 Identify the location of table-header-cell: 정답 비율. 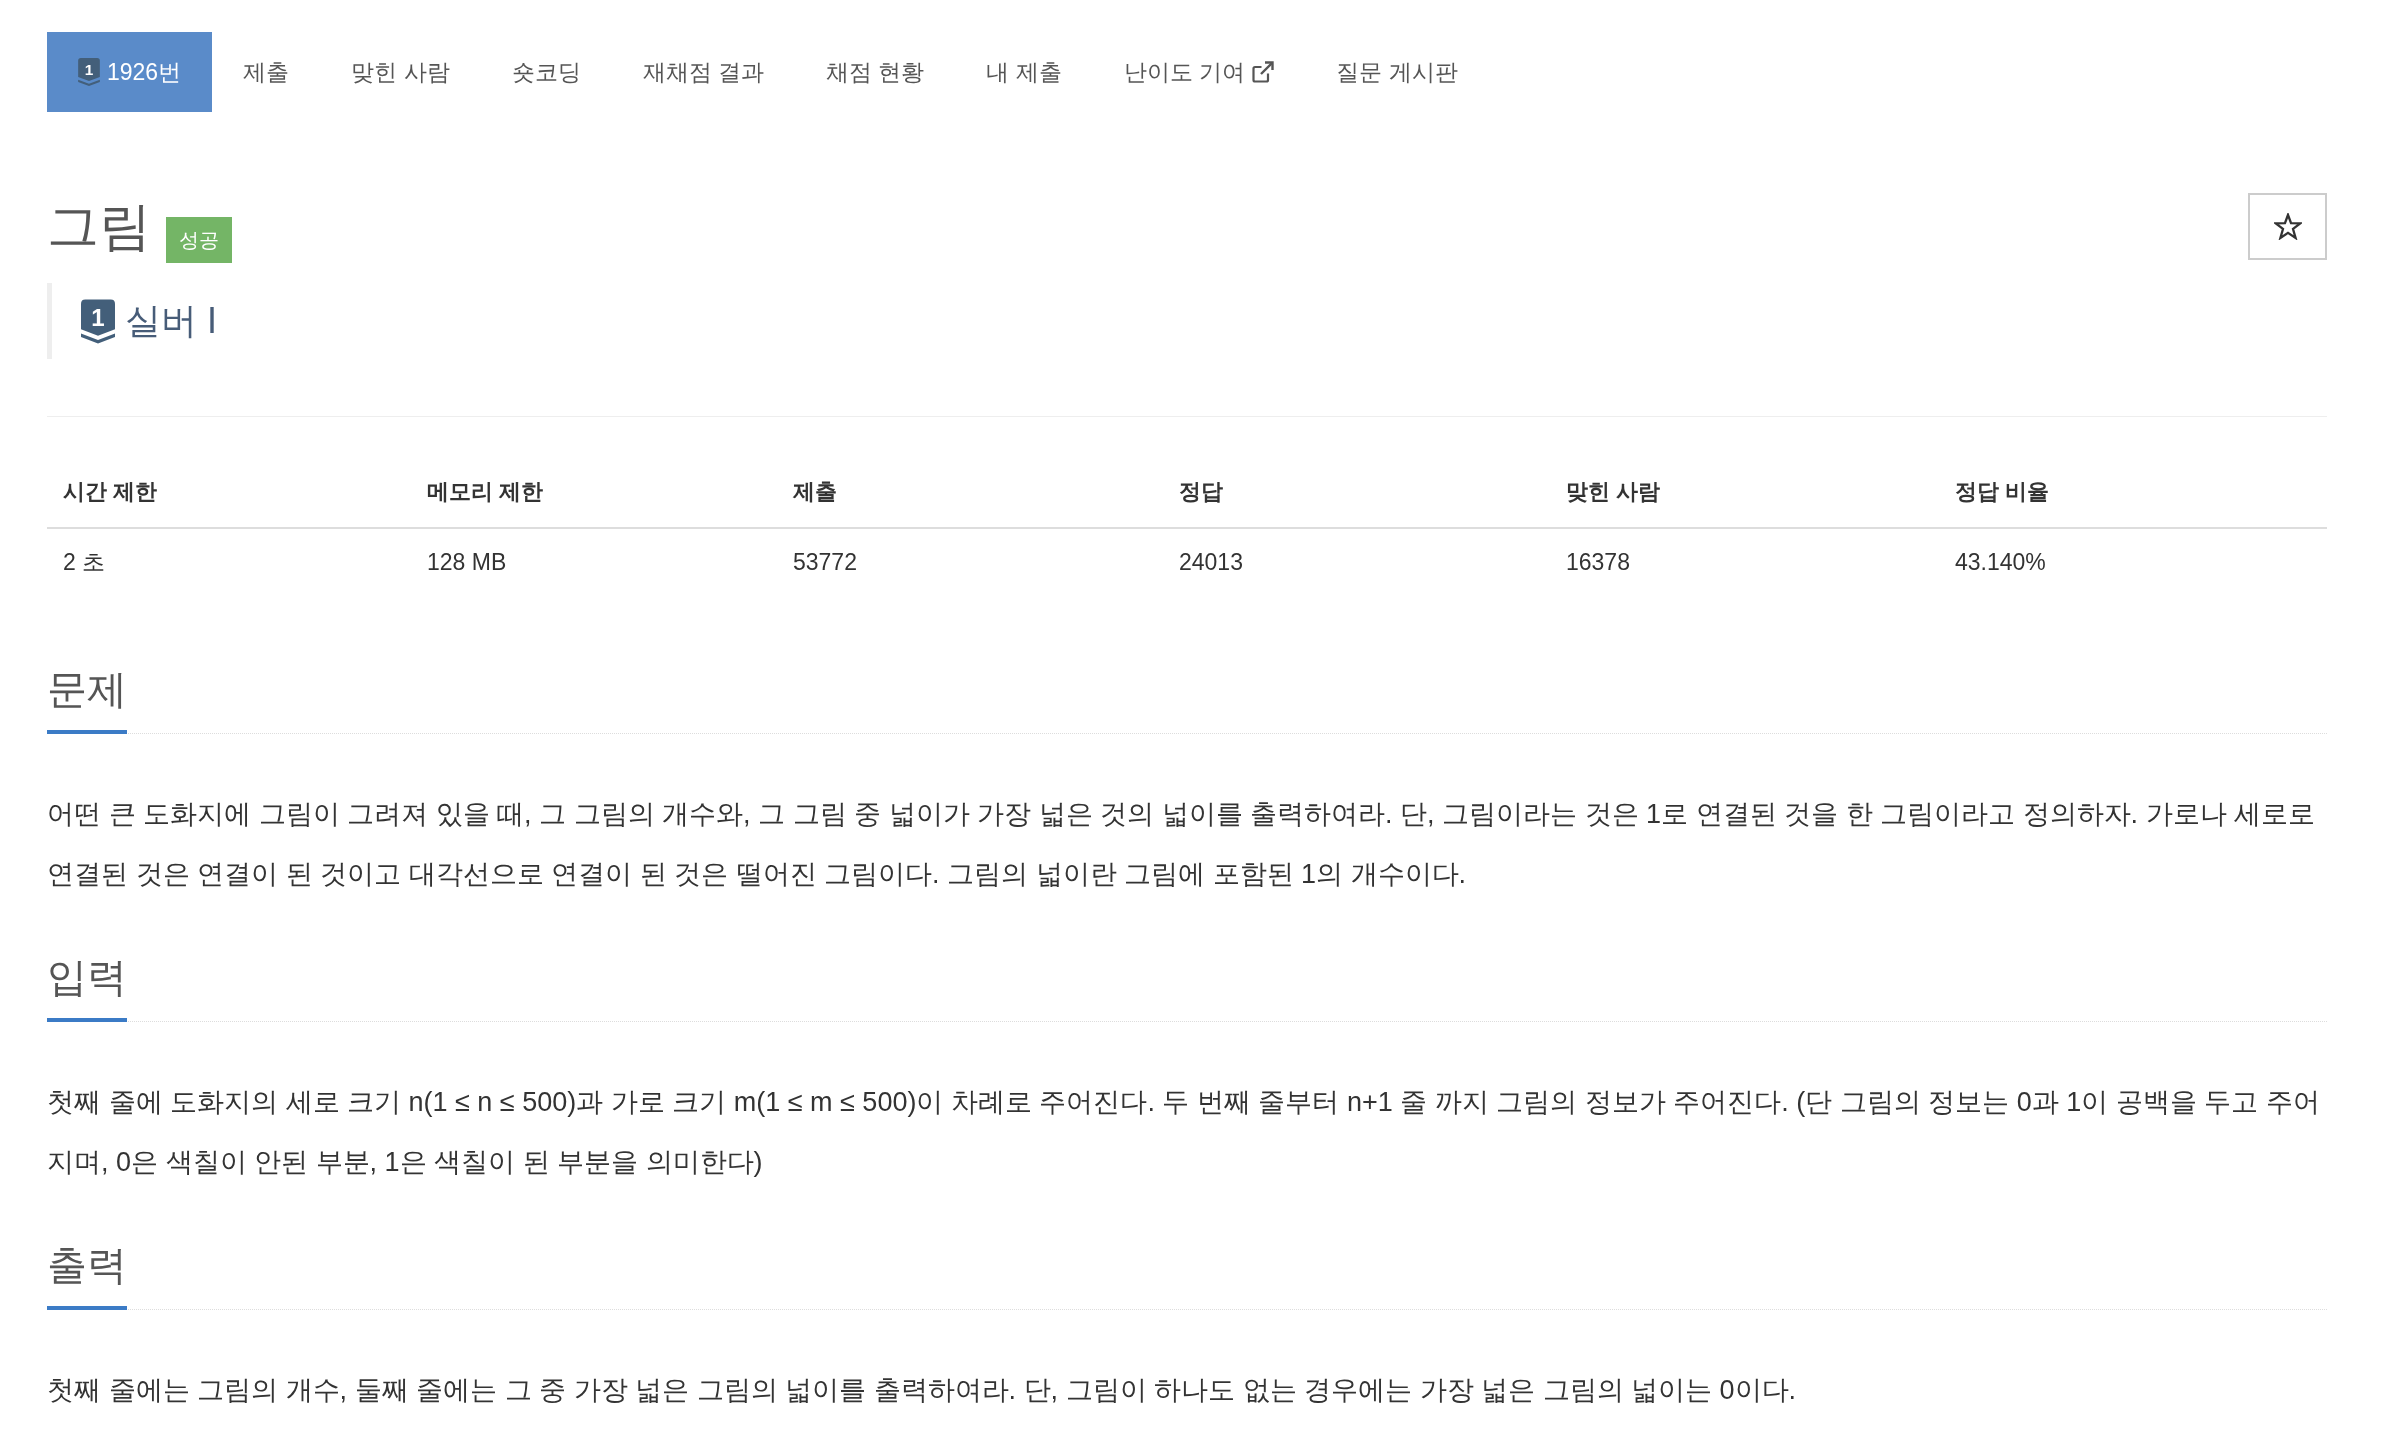
(2133, 492).